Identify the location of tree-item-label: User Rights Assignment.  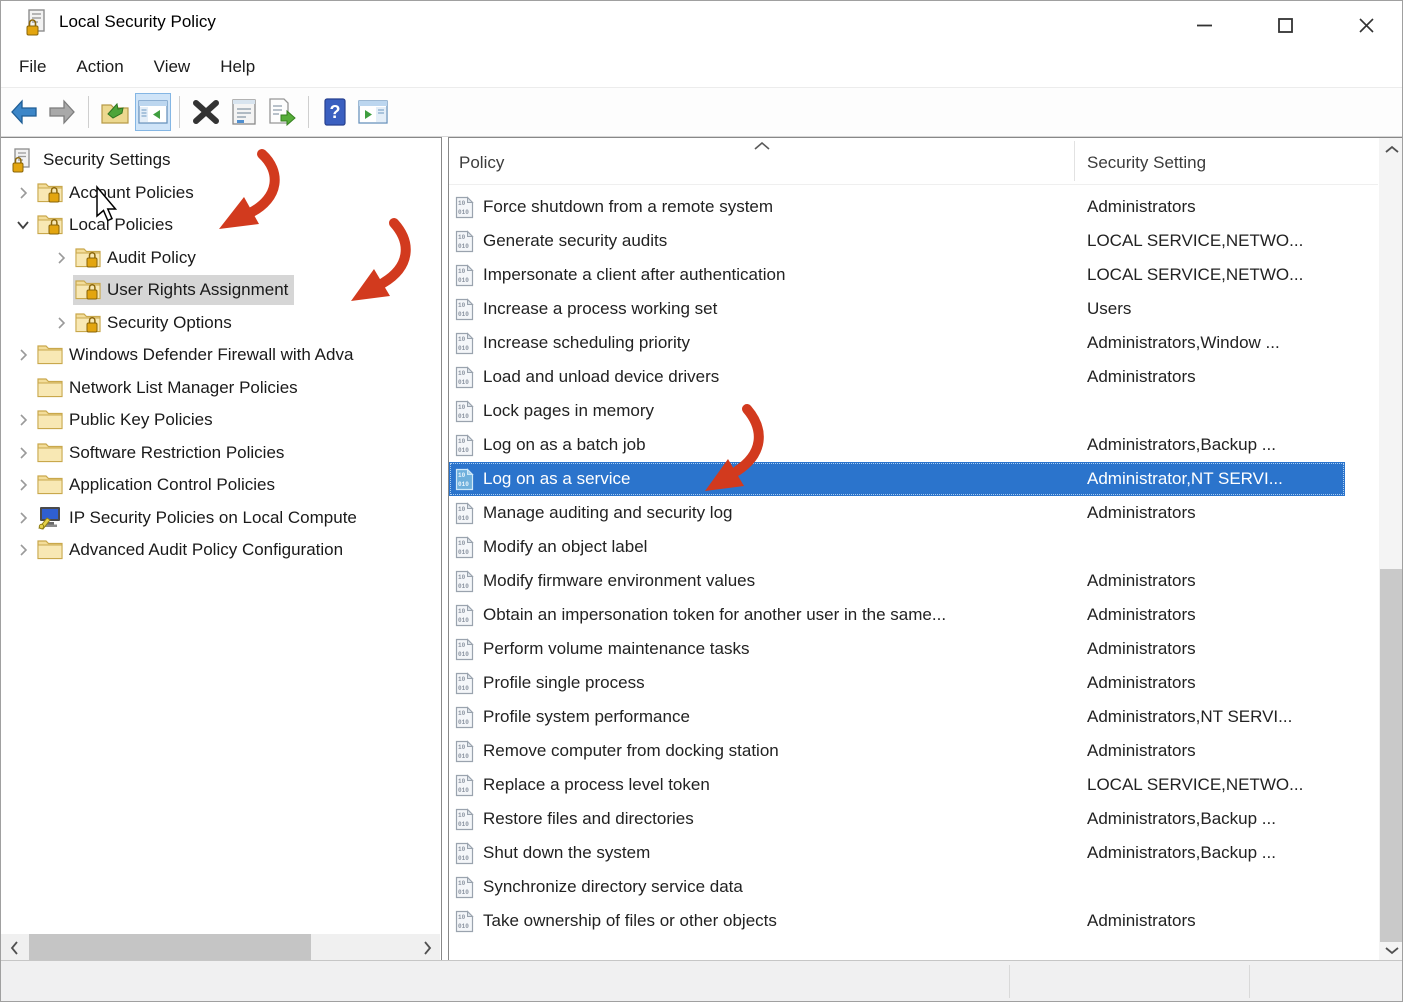
(198, 290).